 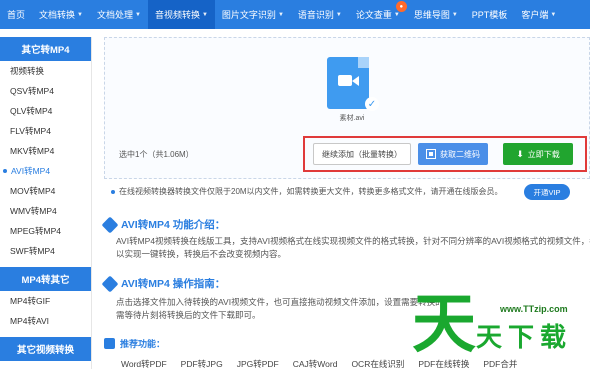 I want to click on nav-item-label: PPT模板, so click(x=489, y=15).